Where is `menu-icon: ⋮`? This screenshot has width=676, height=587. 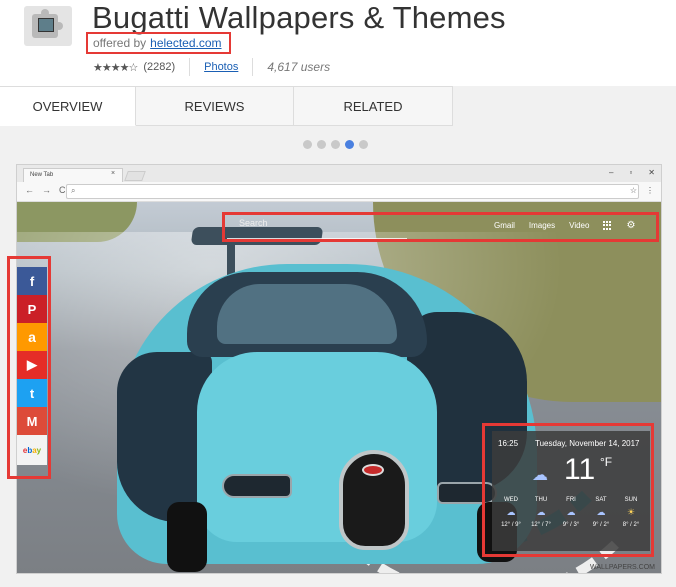
menu-icon: ⋮ is located at coordinates (650, 190).